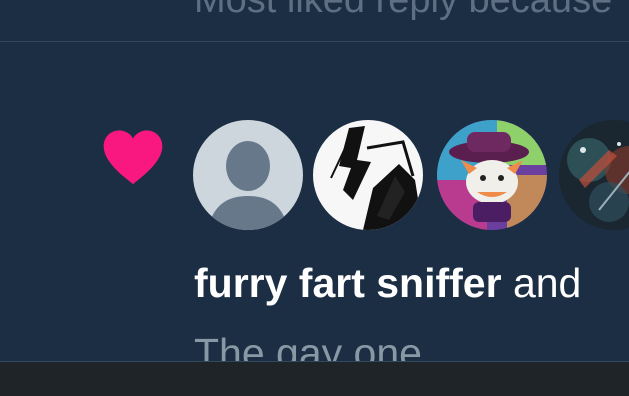 Image resolution: width=629 pixels, height=396 pixels. I want to click on user-name: furry fart sniffer, so click(348, 283).